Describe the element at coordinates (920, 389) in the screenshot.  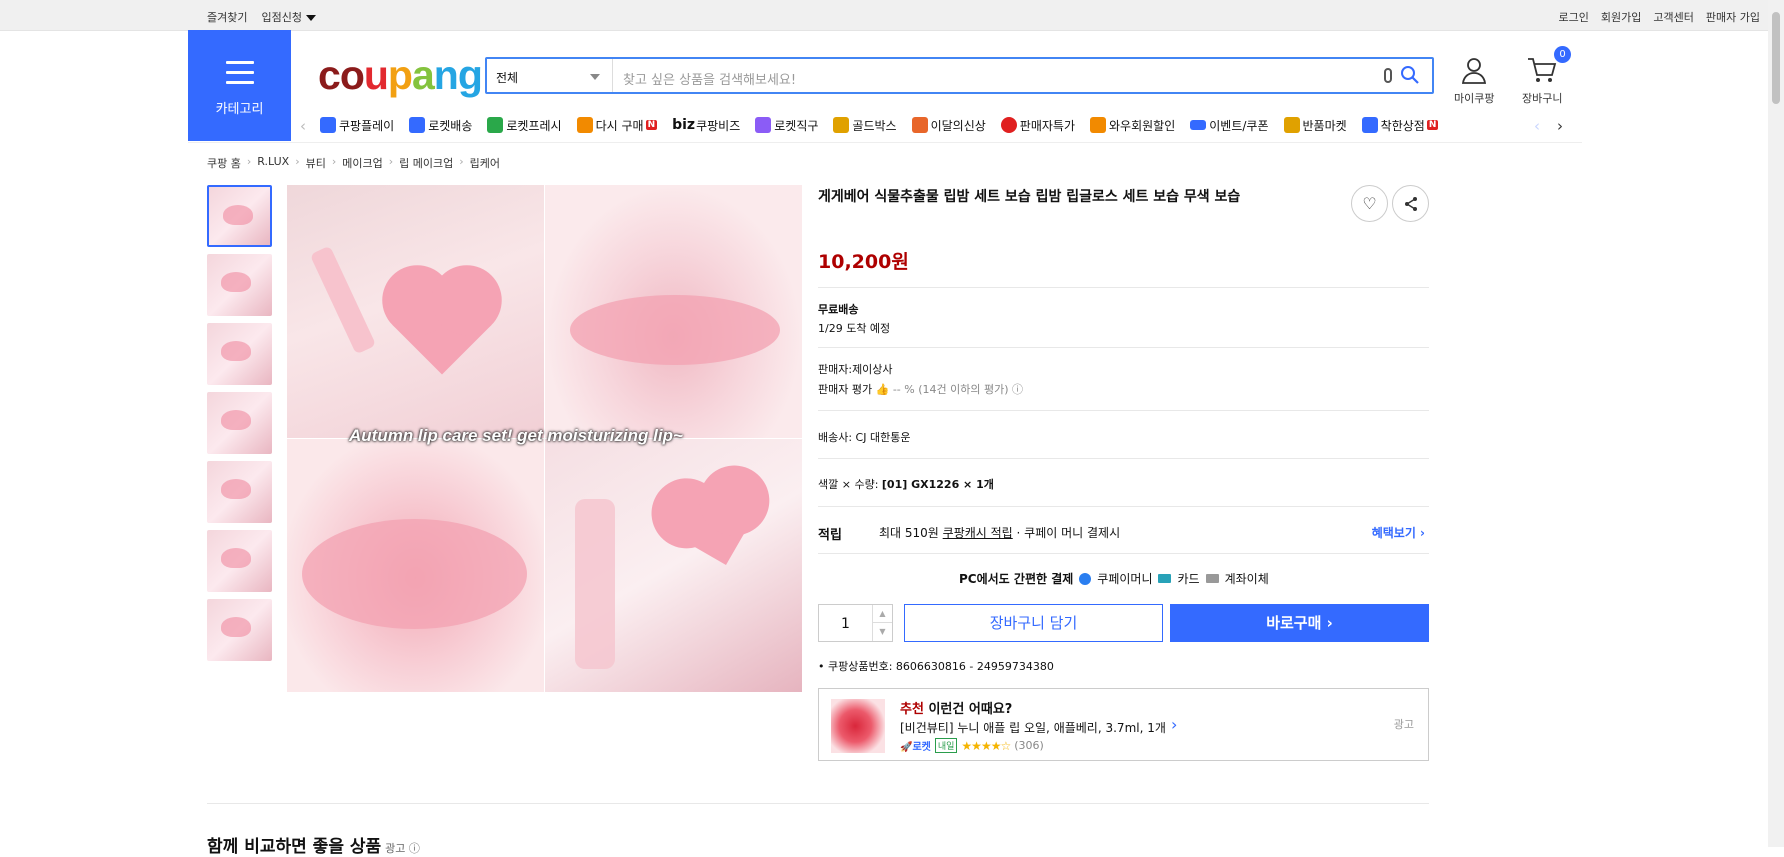
I see `seller-rating: 판매자 평가 👍 -- % (14건 이하의 평가) ⓘ` at that location.